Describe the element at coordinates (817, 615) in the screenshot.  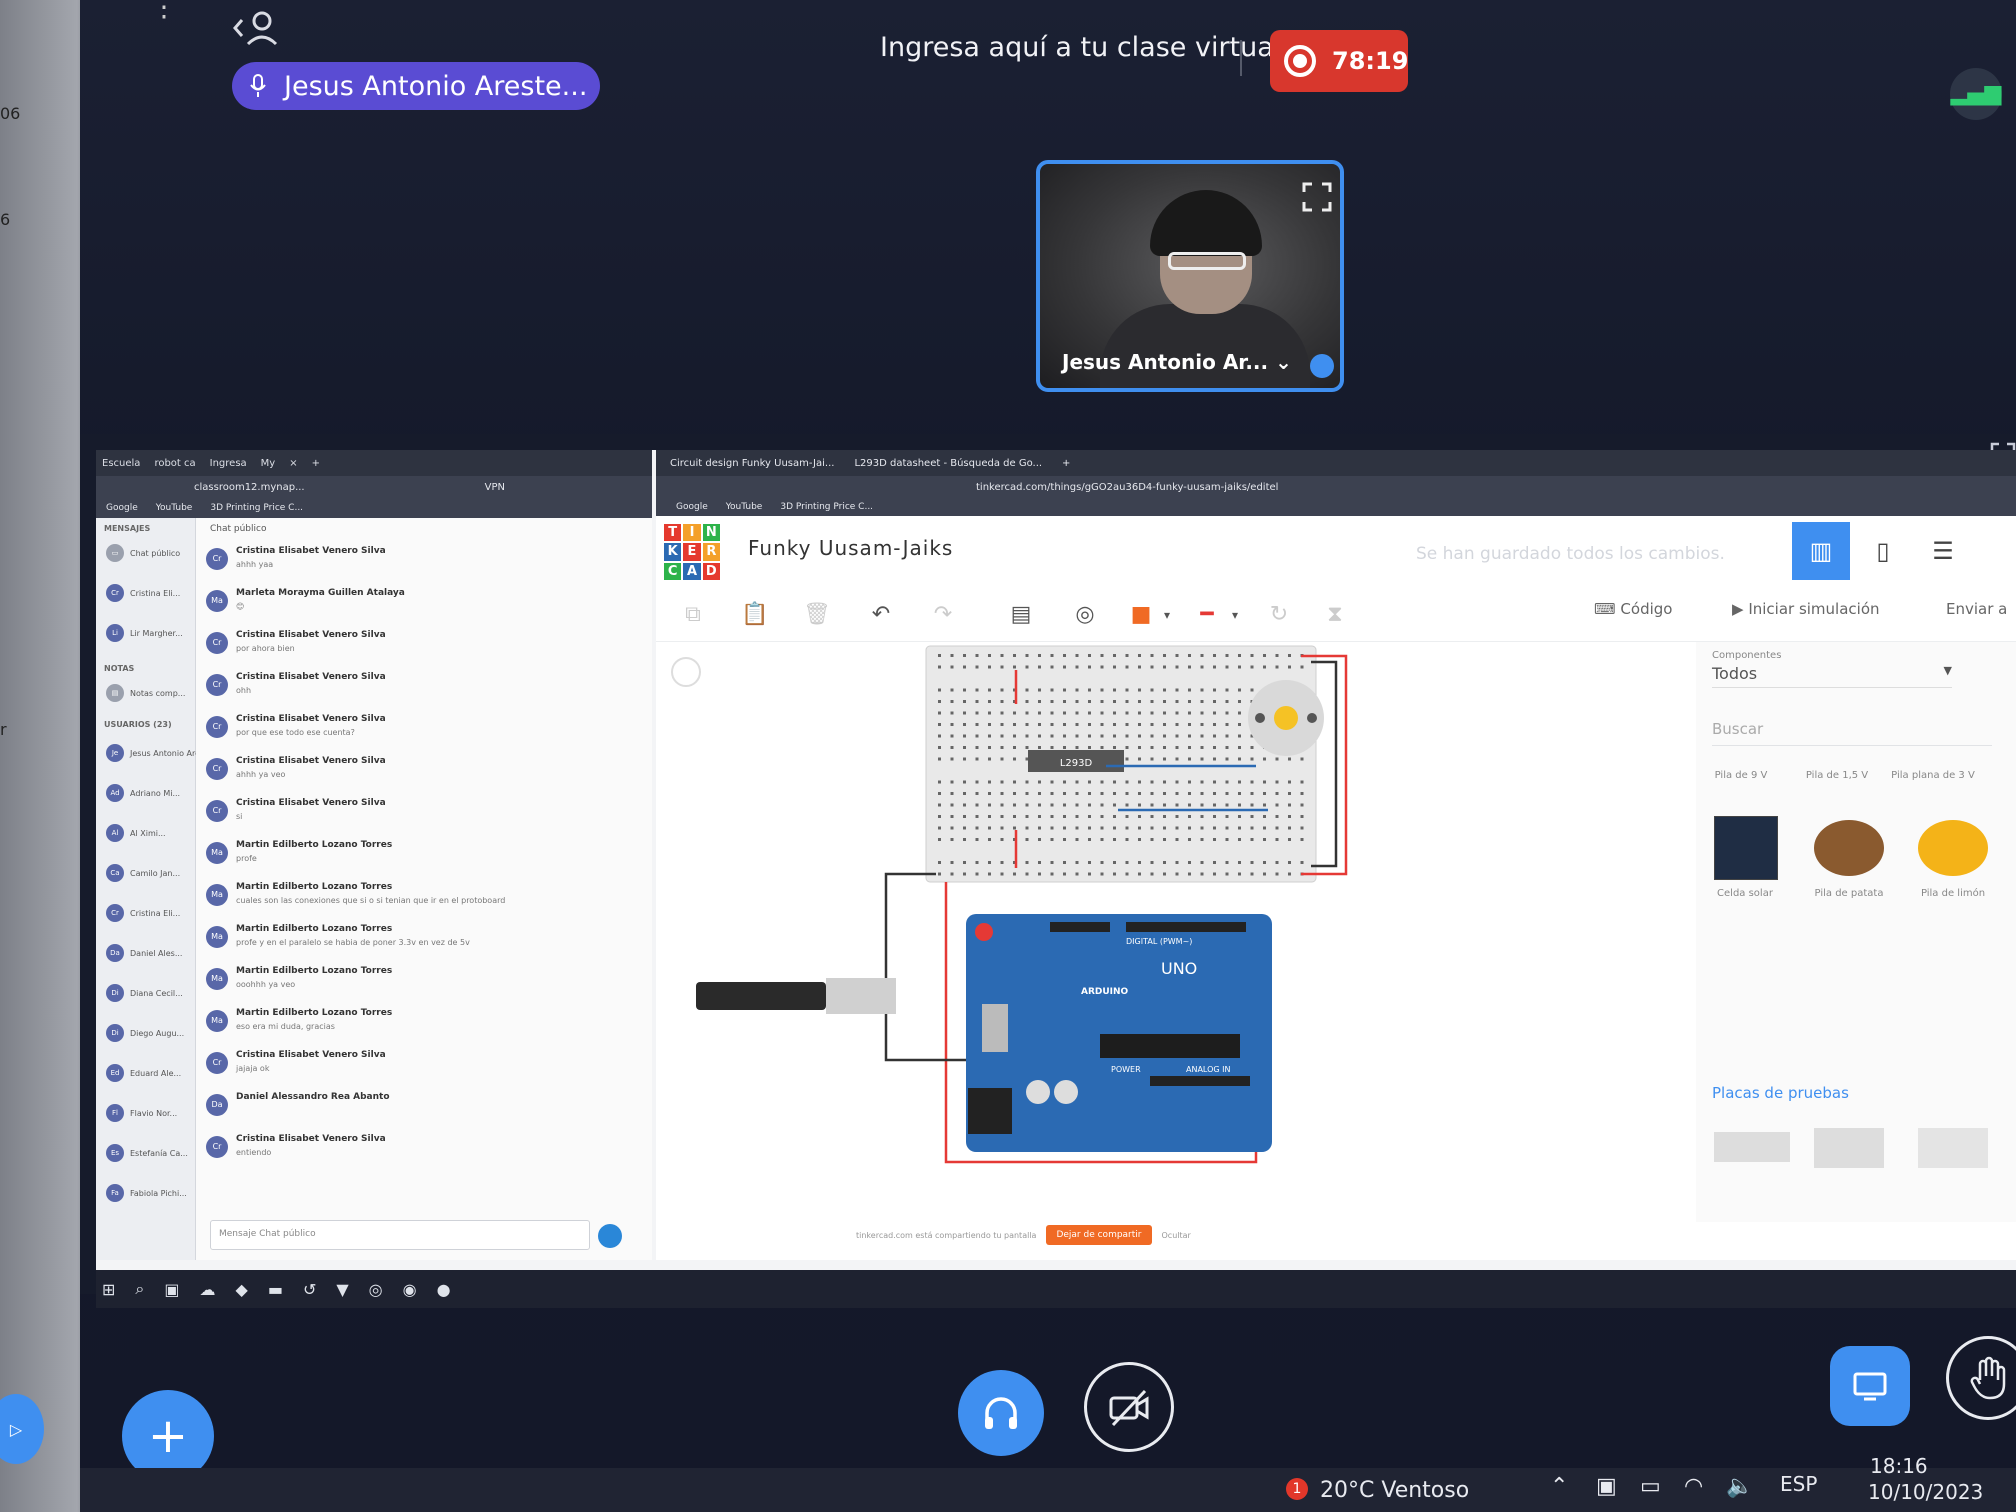
I see `delete-icon: 🗑` at that location.